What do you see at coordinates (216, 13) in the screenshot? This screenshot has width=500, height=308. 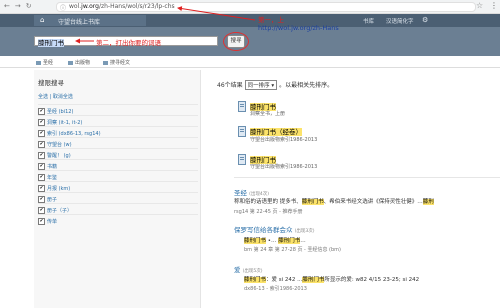 I see `arrow-to-url` at bounding box center [216, 13].